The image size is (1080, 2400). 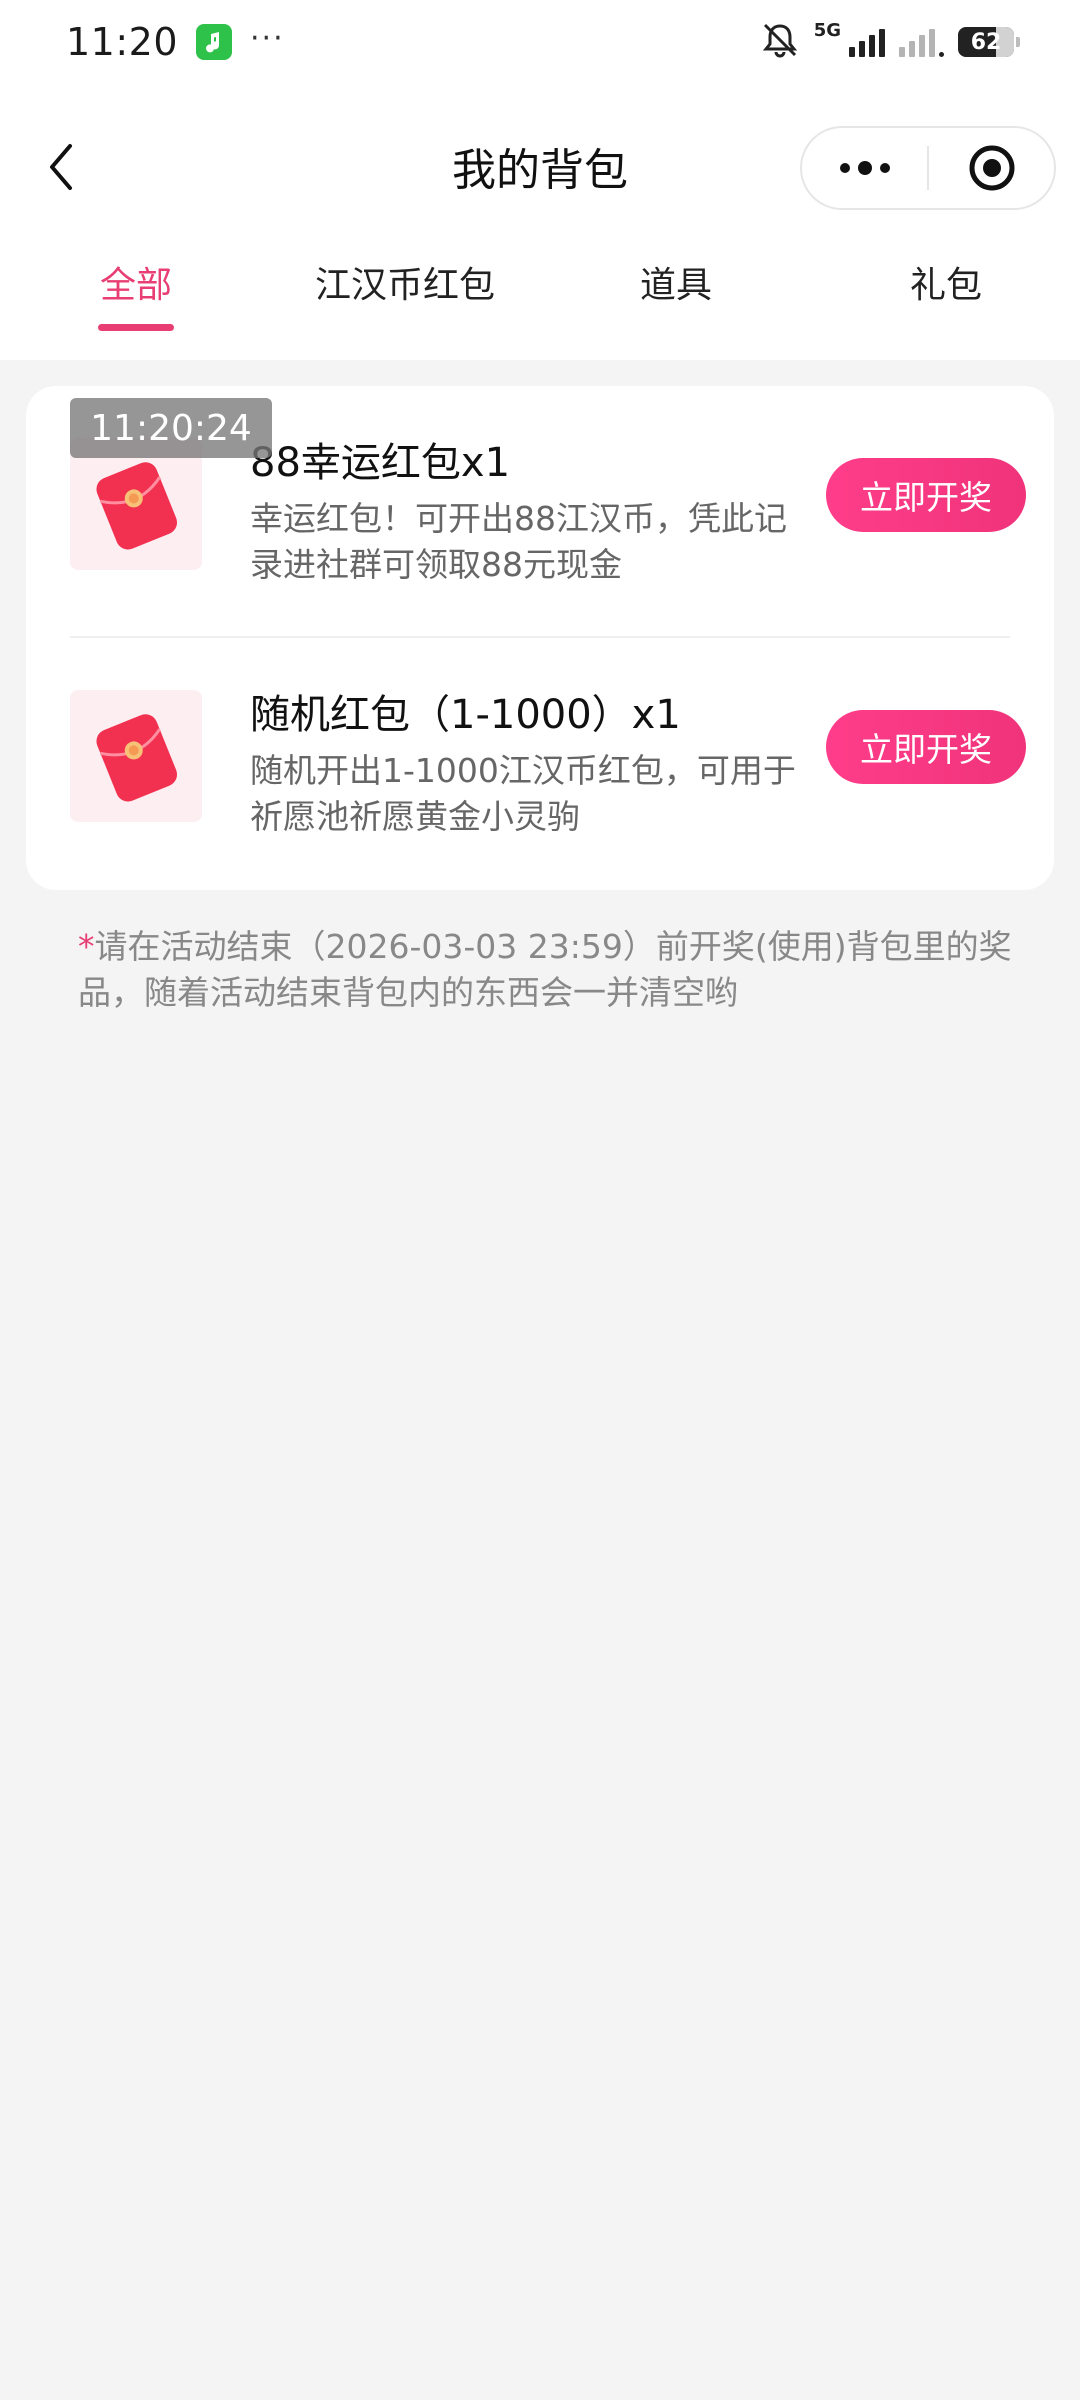 I want to click on status-left: 11:20 ···, so click(x=175, y=42).